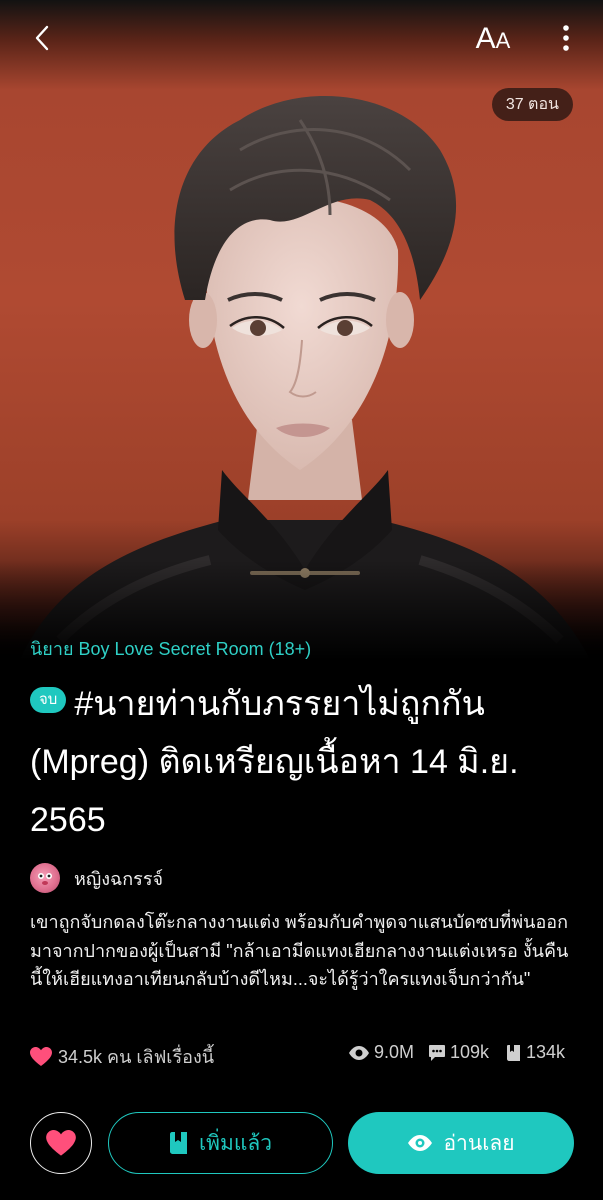 The height and width of the screenshot is (1200, 603). I want to click on book-icon, so click(513, 1052).